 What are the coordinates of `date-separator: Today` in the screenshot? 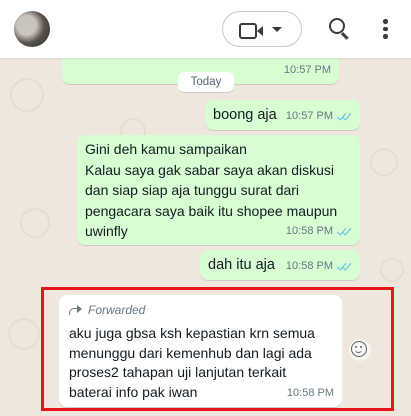 It's located at (206, 82).